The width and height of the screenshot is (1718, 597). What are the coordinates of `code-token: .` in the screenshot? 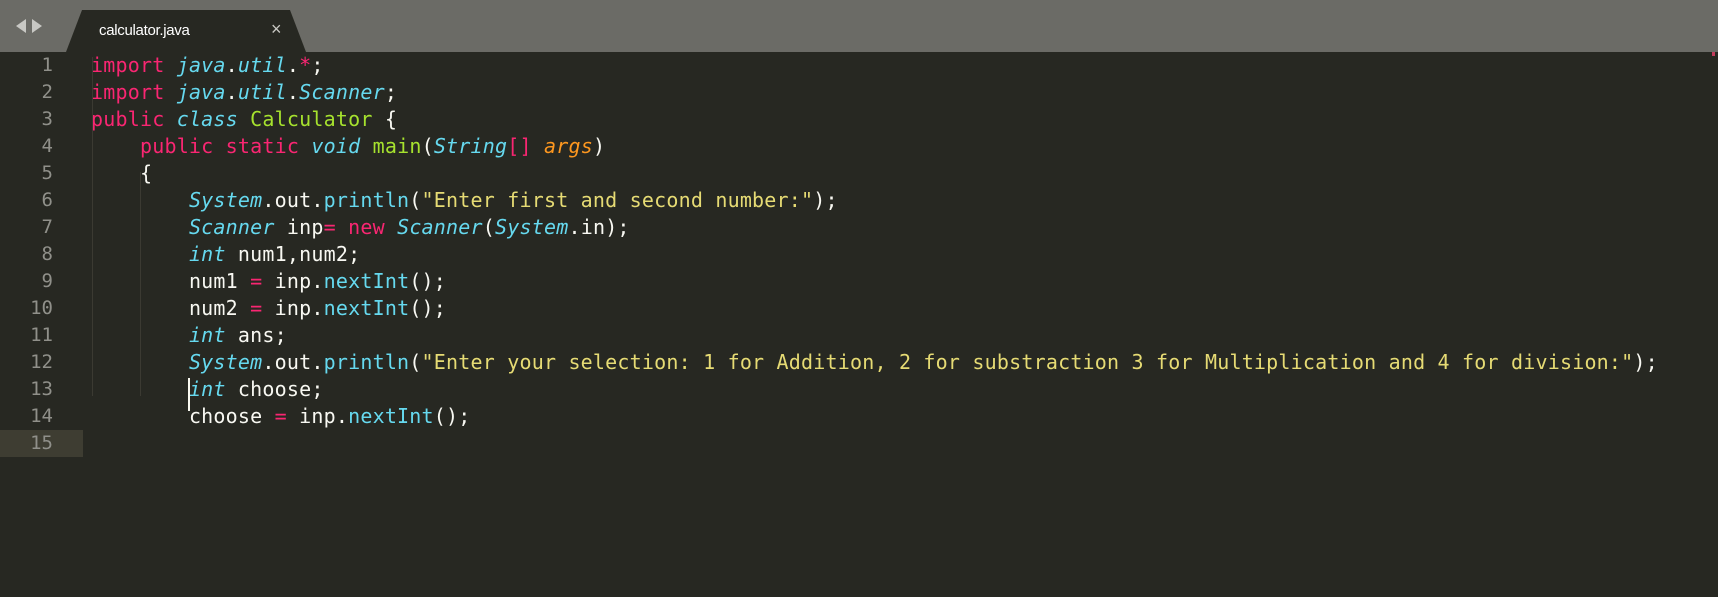 It's located at (231, 65).